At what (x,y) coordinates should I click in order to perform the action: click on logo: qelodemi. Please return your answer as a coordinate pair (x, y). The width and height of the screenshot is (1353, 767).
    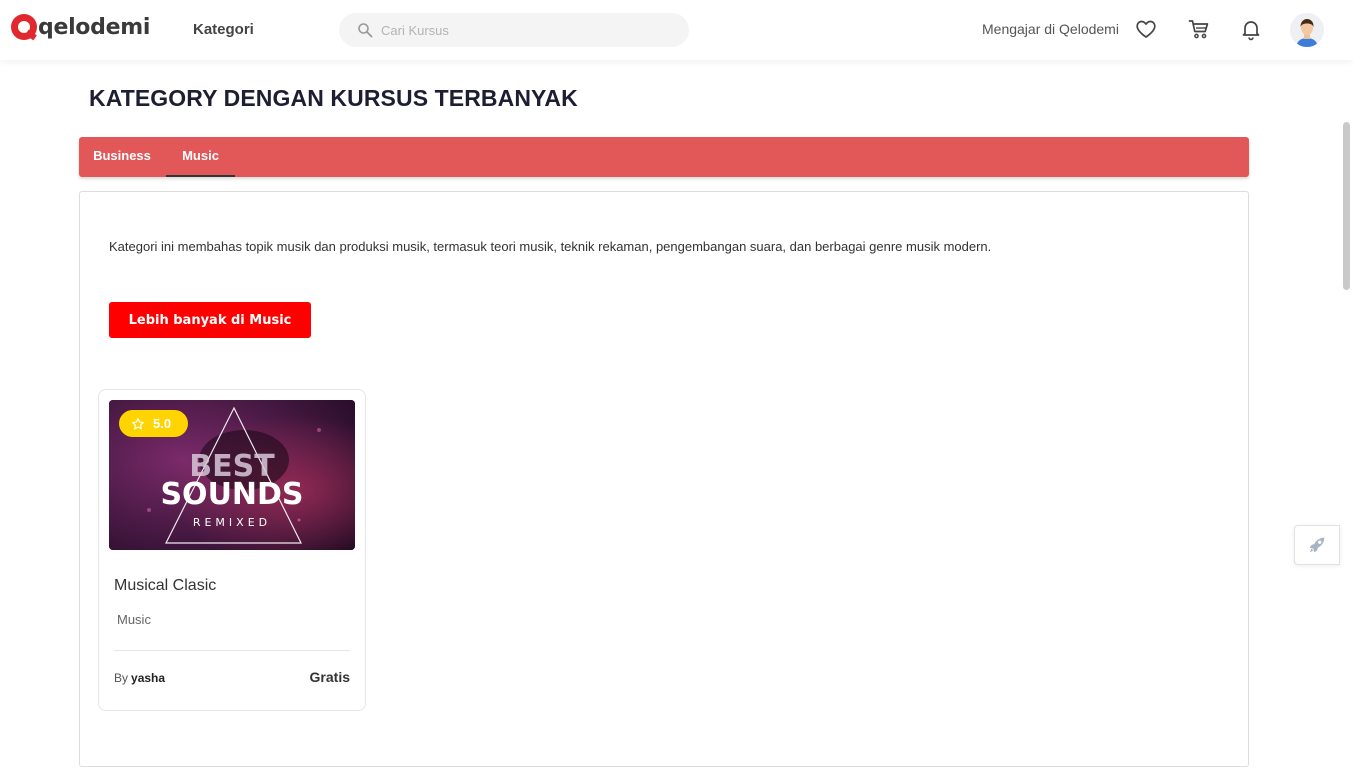
    Looking at the image, I should click on (80, 27).